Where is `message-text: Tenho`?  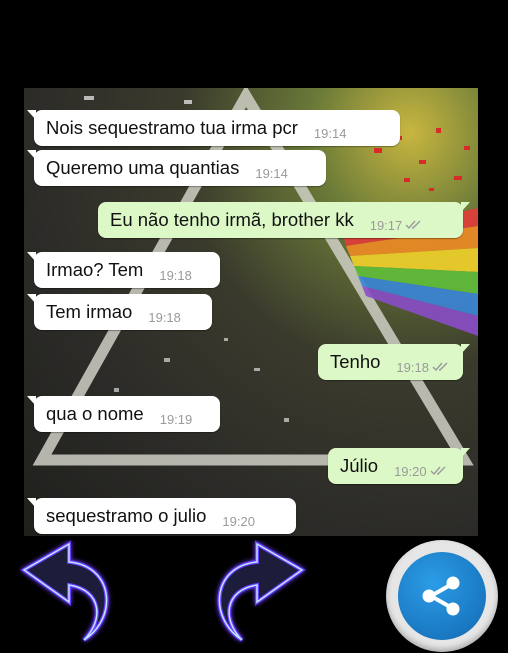 message-text: Tenho is located at coordinates (355, 361).